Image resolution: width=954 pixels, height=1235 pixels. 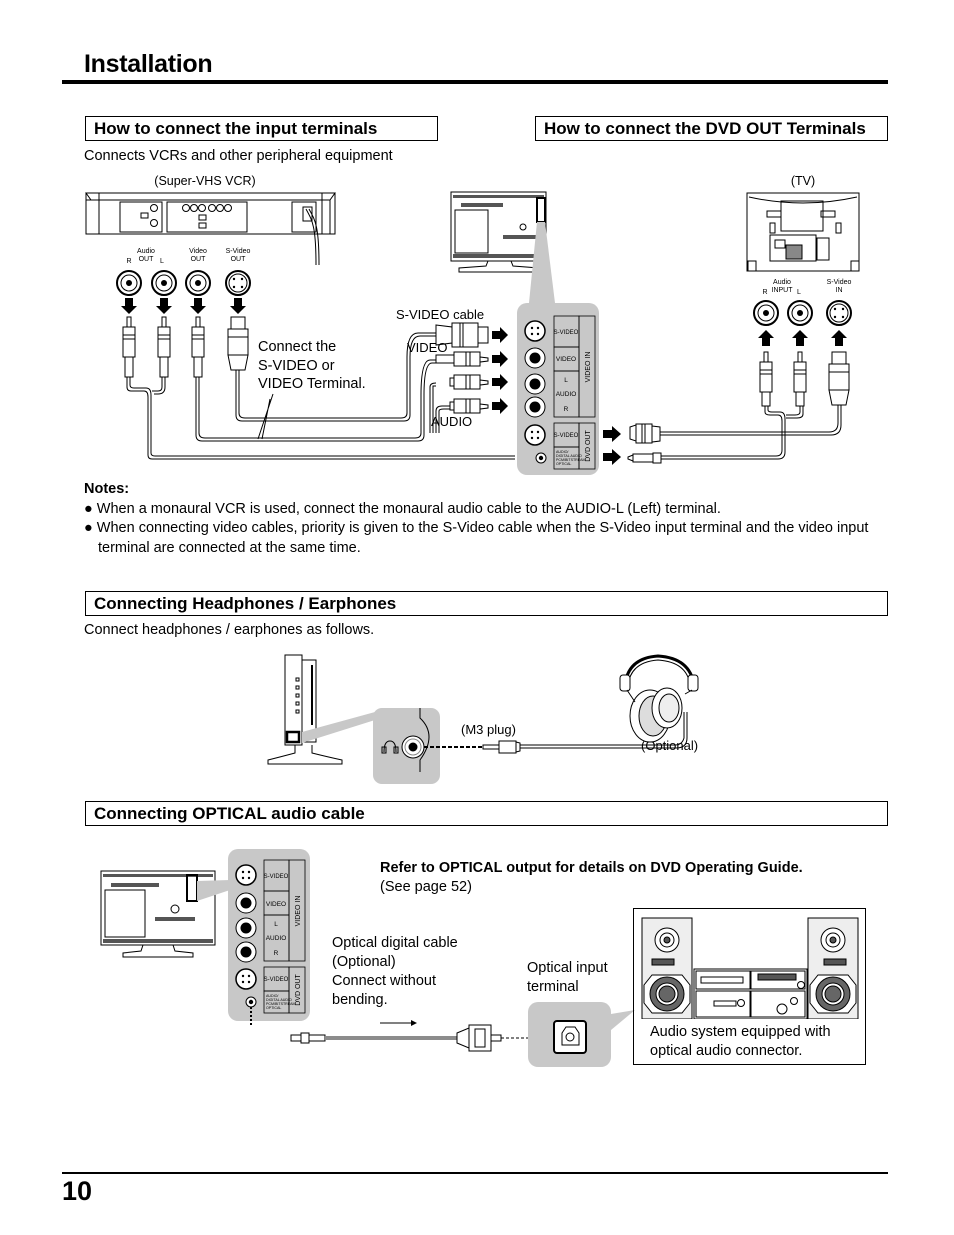 I want to click on page-title: Installation, so click(x=148, y=64).